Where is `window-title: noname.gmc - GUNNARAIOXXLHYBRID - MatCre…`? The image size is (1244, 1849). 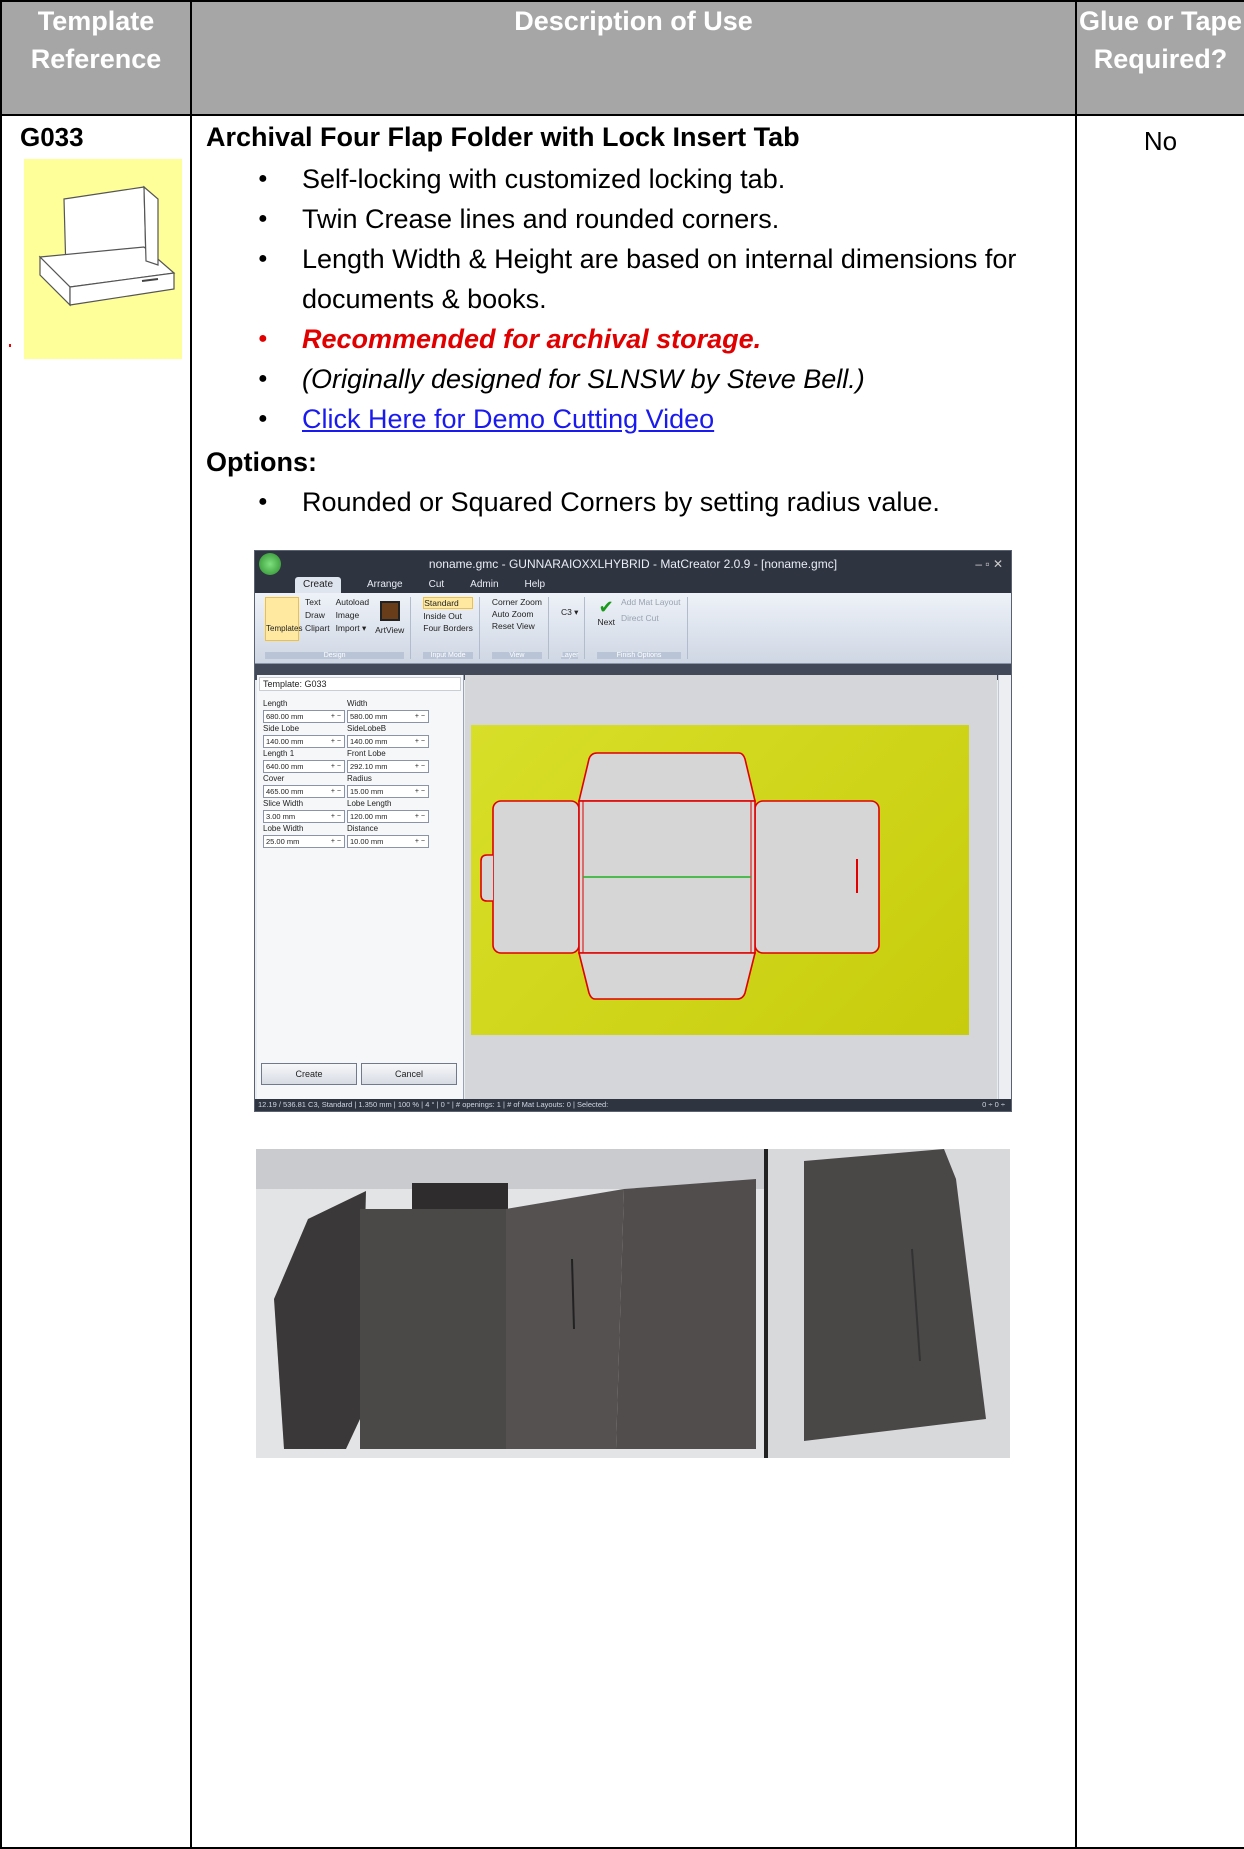 window-title: noname.gmc - GUNNARAIOXXLHYBRID - MatCre… is located at coordinates (633, 564).